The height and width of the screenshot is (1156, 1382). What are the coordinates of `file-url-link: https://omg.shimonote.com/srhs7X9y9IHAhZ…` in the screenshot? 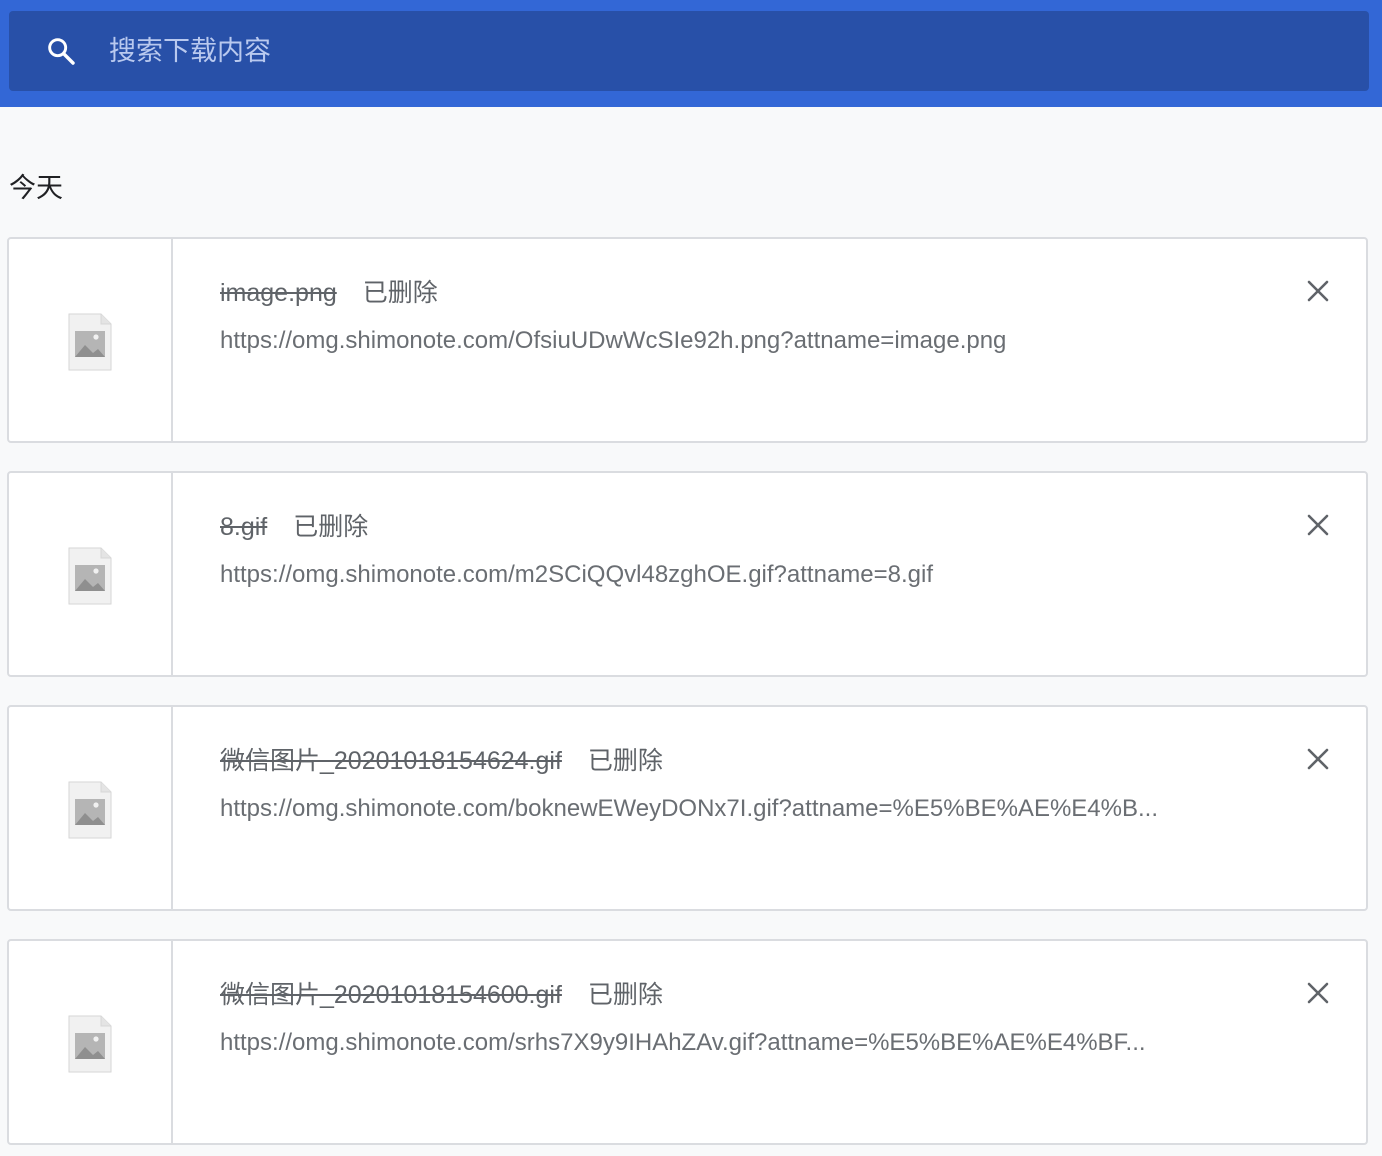 It's located at (715, 1043).